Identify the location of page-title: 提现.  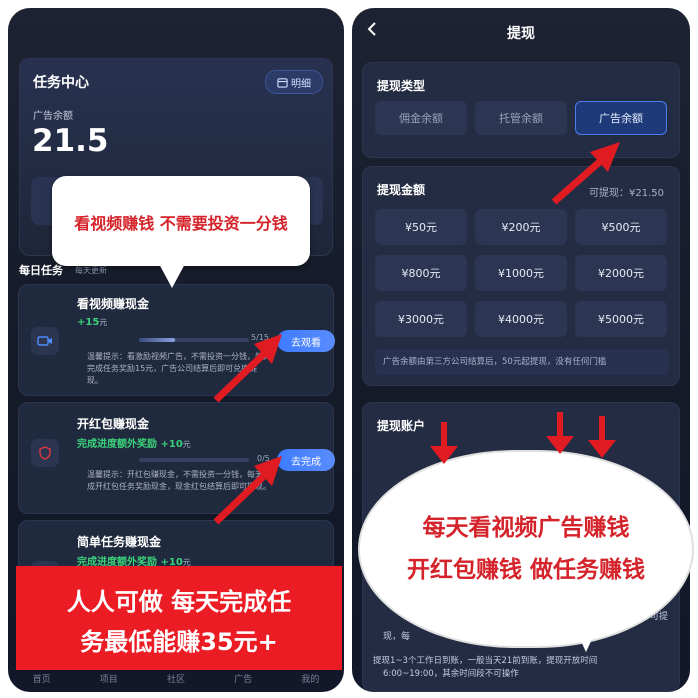
(521, 34).